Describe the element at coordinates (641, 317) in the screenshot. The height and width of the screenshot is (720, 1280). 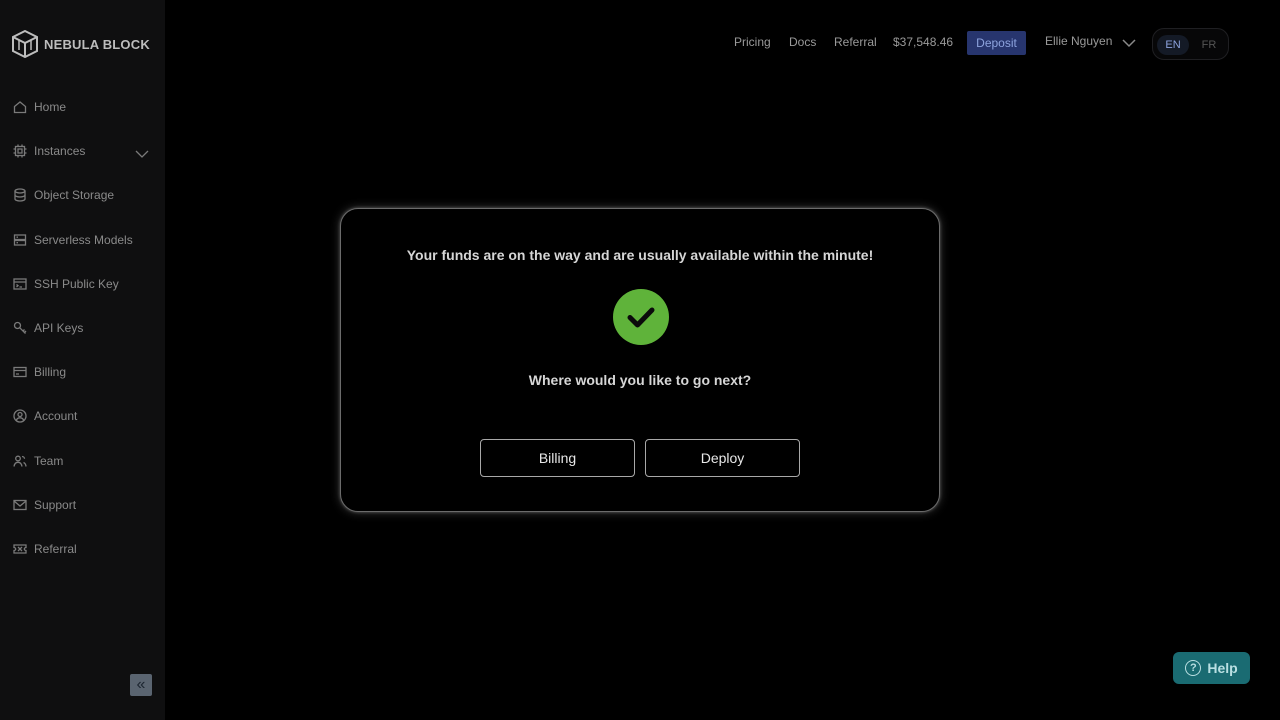
I see `success-check-icon` at that location.